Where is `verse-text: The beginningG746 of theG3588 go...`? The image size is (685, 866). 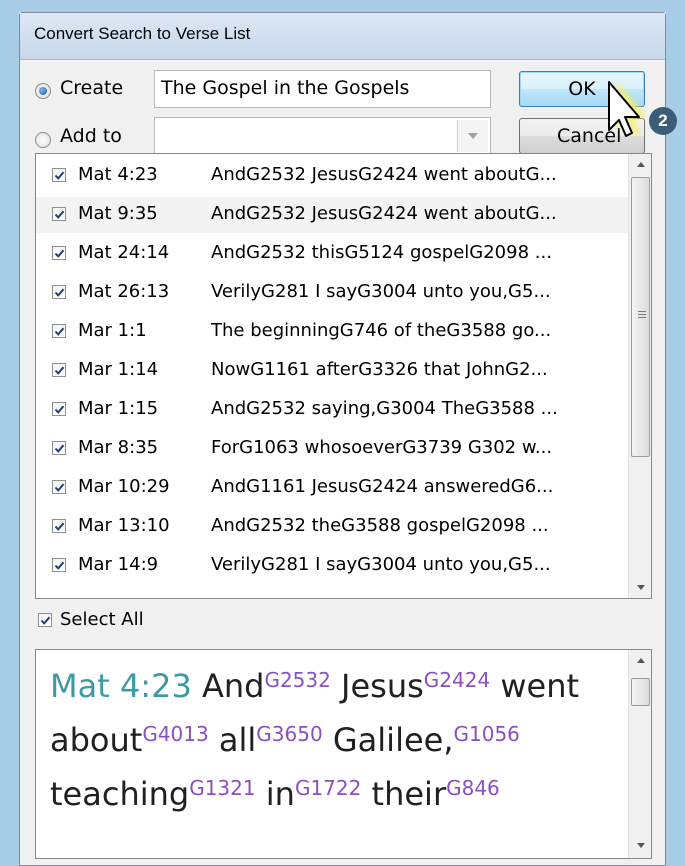 verse-text: The beginningG746 of theG3588 go... is located at coordinates (381, 330).